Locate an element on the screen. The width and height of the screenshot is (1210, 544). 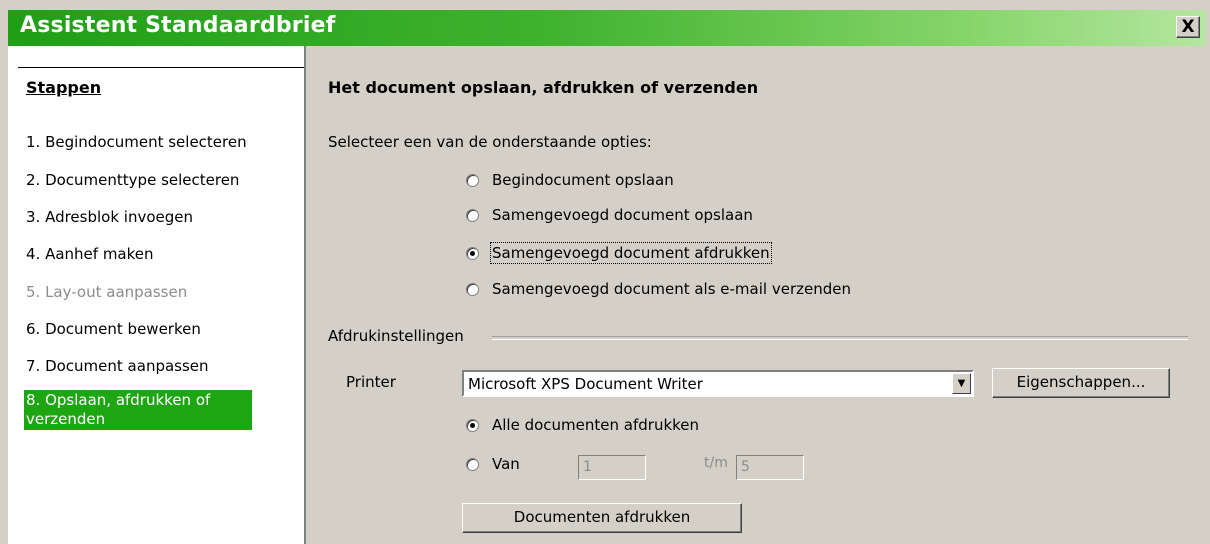
option-print-merged-label: Samengevoegd document afdrukken is located at coordinates (631, 253).